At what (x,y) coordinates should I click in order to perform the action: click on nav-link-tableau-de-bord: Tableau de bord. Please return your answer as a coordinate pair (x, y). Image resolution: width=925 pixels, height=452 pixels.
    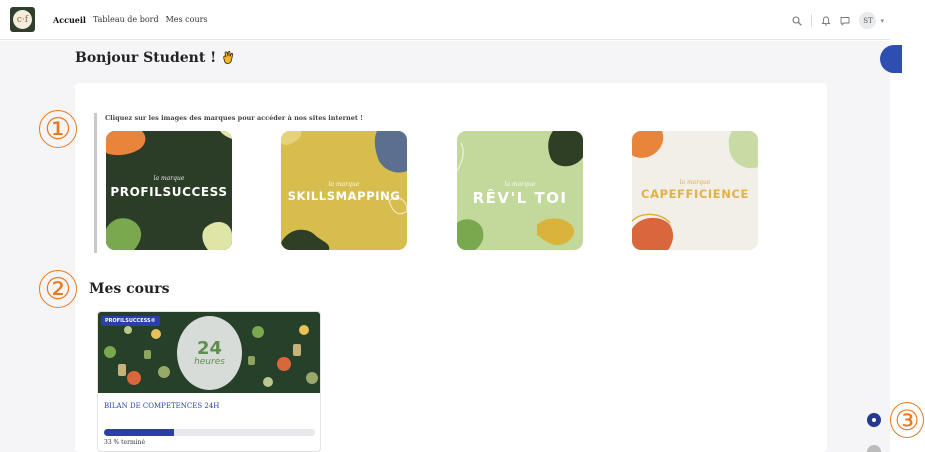
    Looking at the image, I should click on (126, 20).